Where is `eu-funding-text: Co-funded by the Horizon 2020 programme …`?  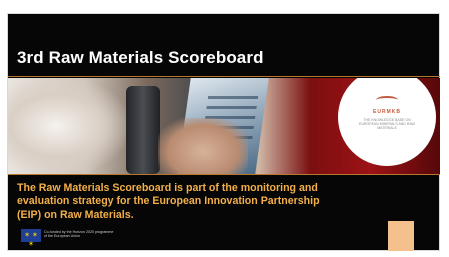 eu-funding-text: Co-funded by the Horizon 2020 programme … is located at coordinates (79, 234).